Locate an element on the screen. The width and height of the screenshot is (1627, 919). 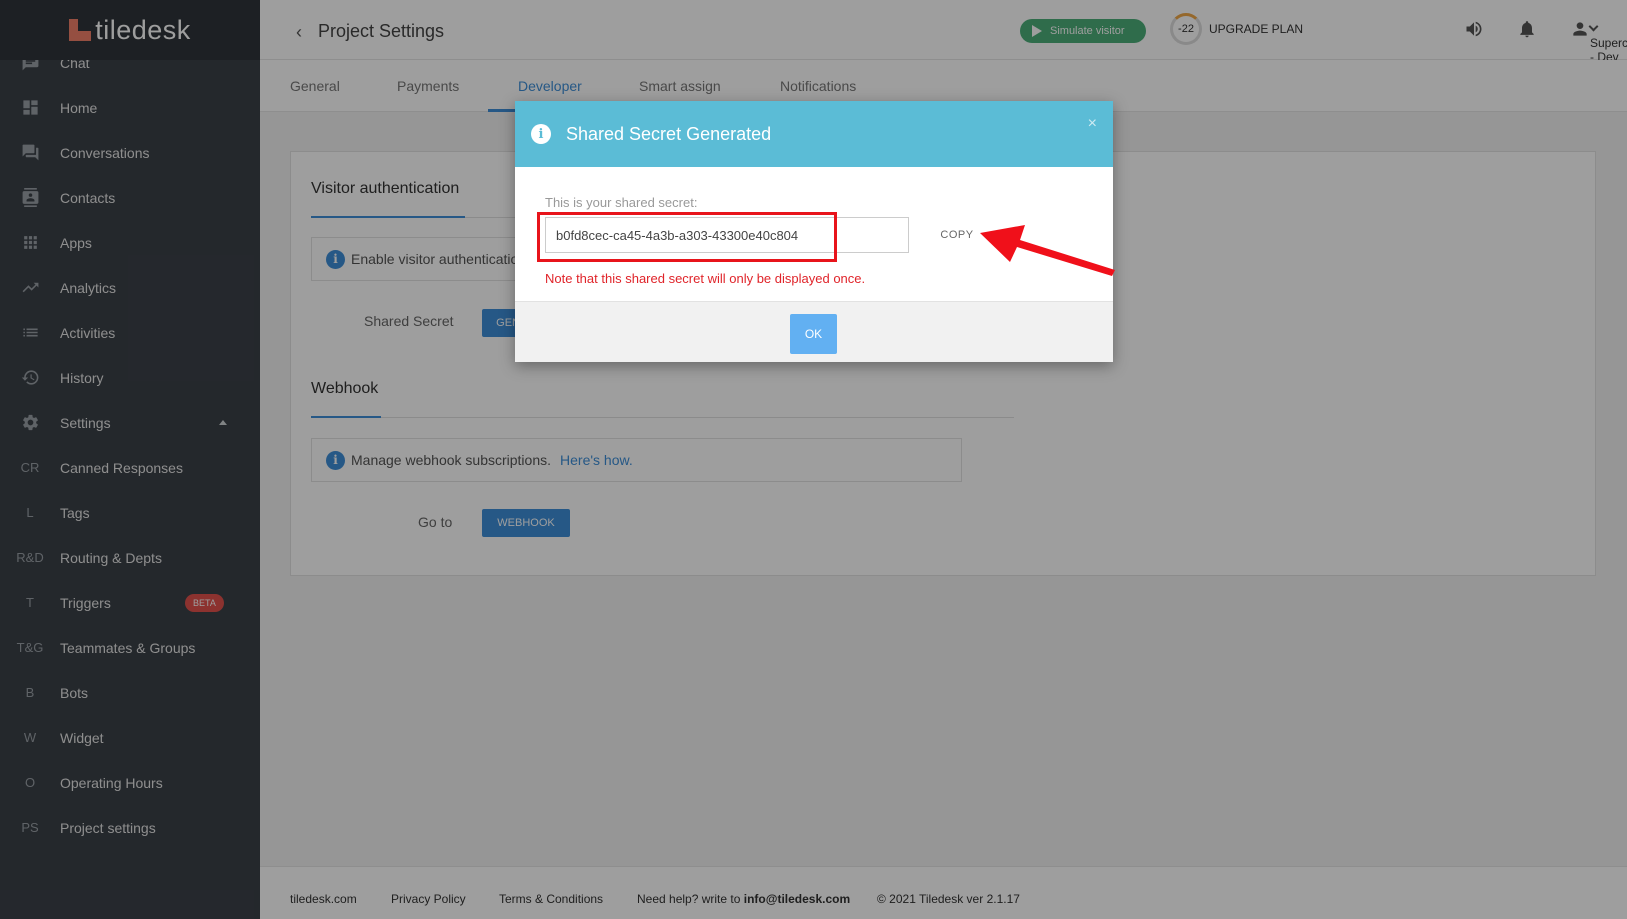
annotation-arrow-icon is located at coordinates (1047, 250).